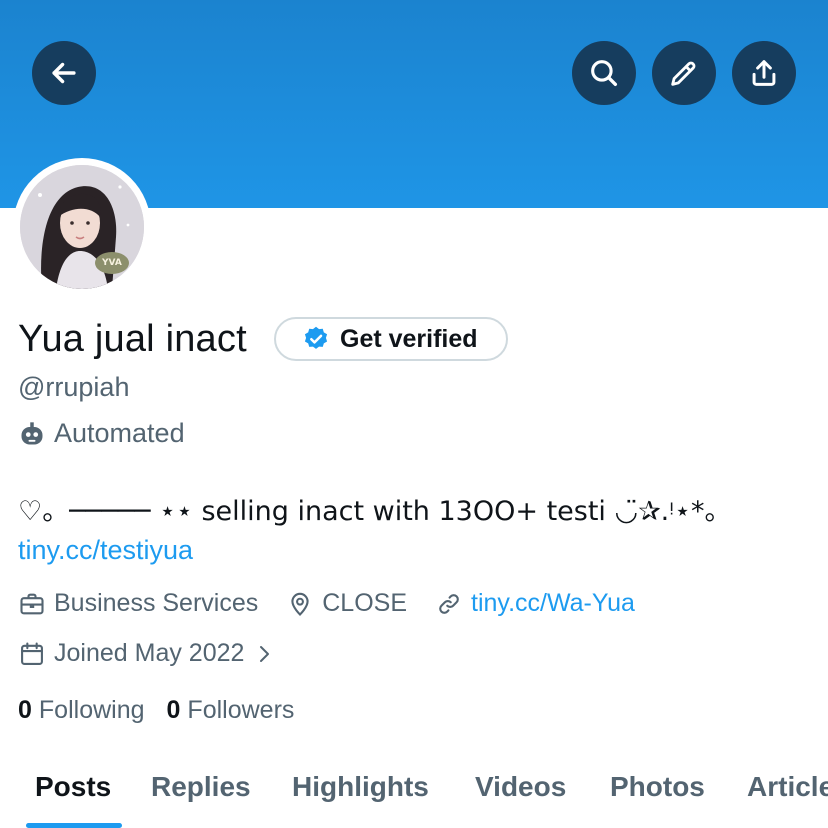 This screenshot has height=828, width=828. I want to click on get-verified-button: Get verified, so click(391, 339).